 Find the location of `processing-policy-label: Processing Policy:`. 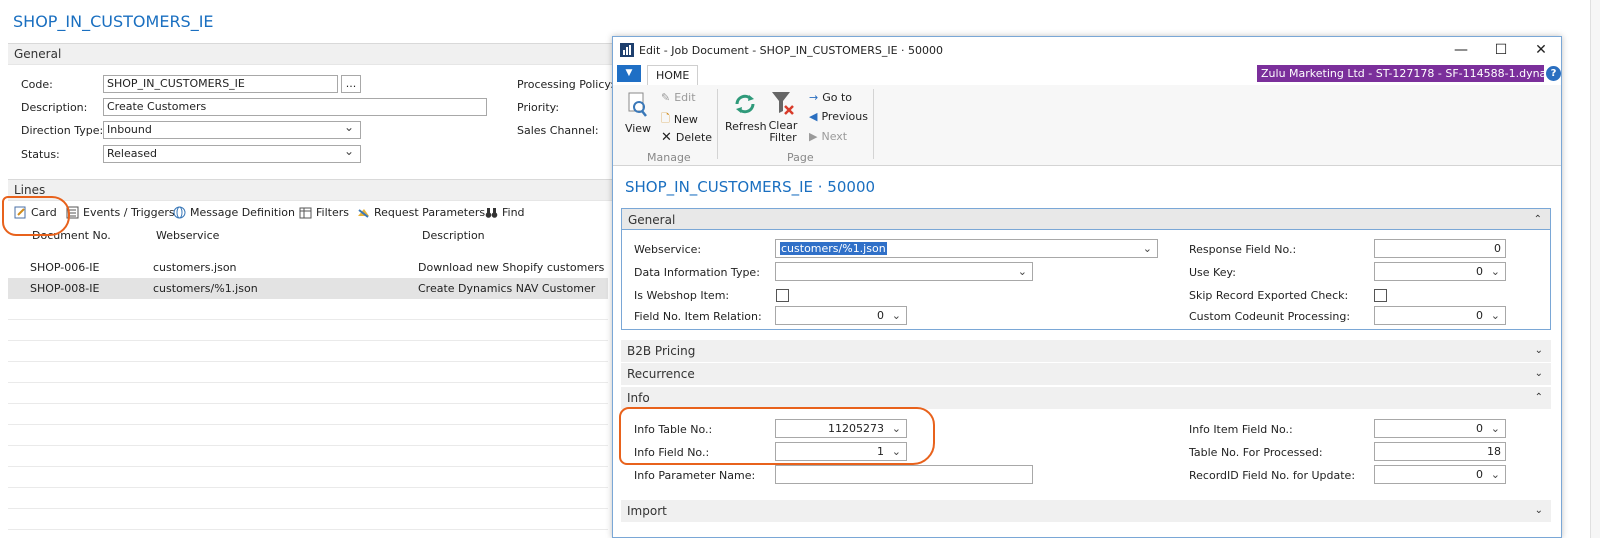

processing-policy-label: Processing Policy: is located at coordinates (565, 84).